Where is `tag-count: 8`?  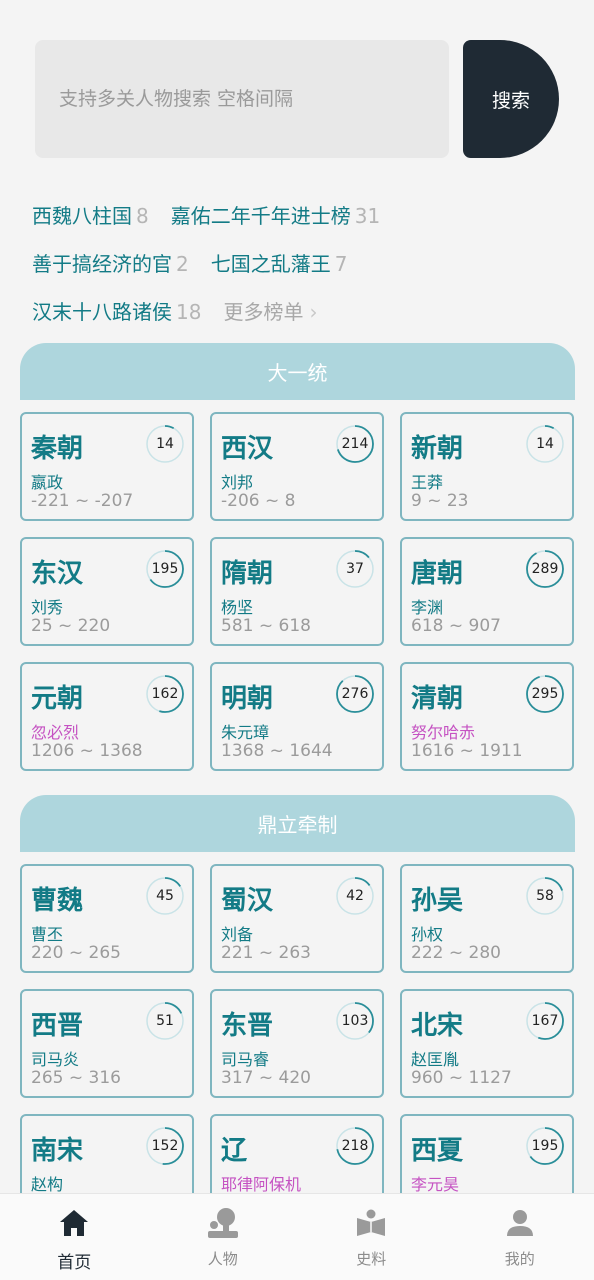 tag-count: 8 is located at coordinates (142, 215).